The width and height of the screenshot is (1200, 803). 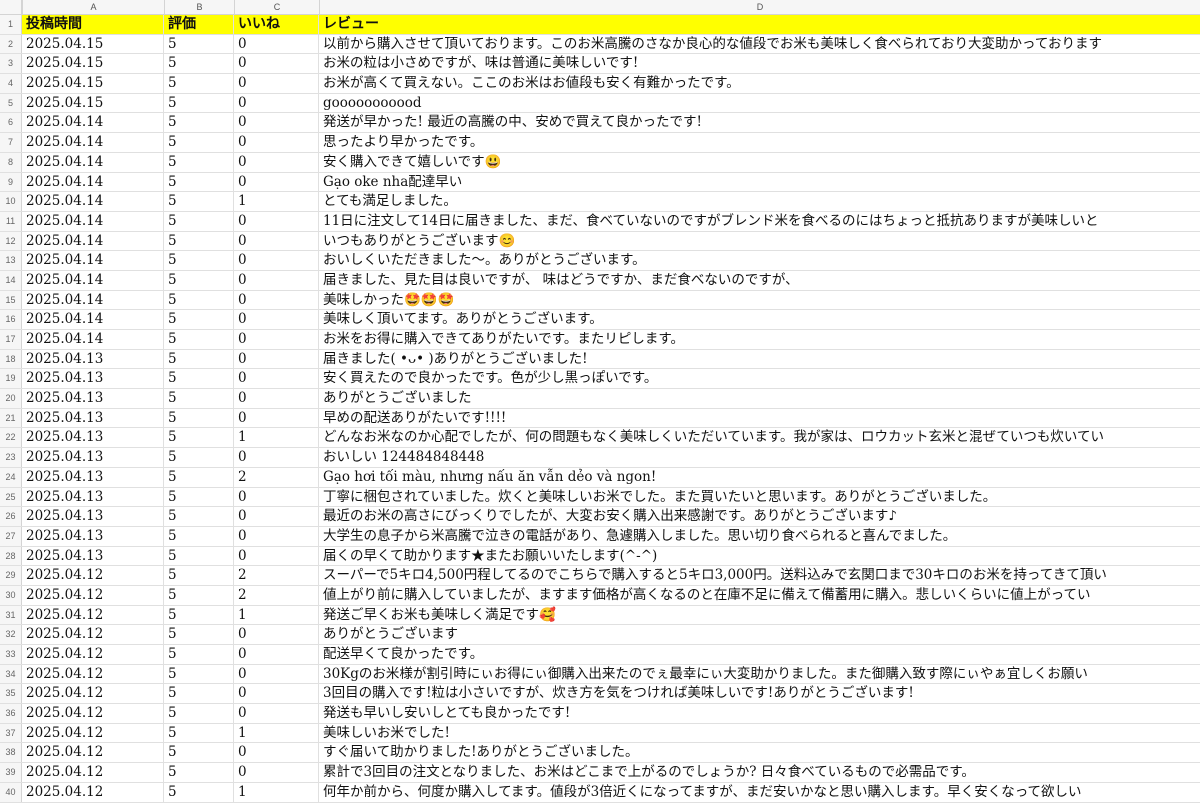 What do you see at coordinates (11, 339) in the screenshot?
I see `row-number: 17` at bounding box center [11, 339].